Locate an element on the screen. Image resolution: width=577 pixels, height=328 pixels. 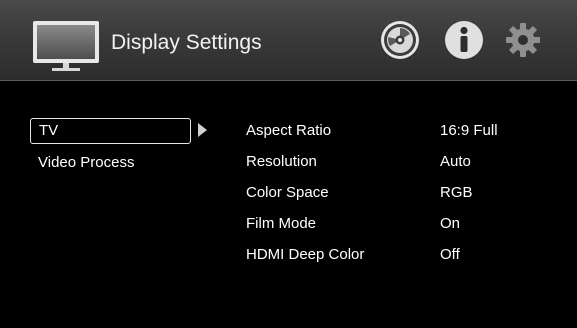
page-title: Display Settings is located at coordinates (186, 42).